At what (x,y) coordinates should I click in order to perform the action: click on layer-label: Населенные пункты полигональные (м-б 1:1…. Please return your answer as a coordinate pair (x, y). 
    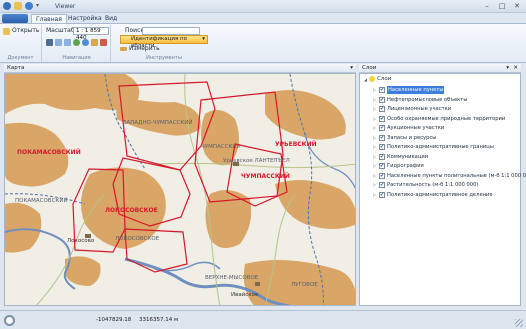
    Looking at the image, I should click on (456, 175).